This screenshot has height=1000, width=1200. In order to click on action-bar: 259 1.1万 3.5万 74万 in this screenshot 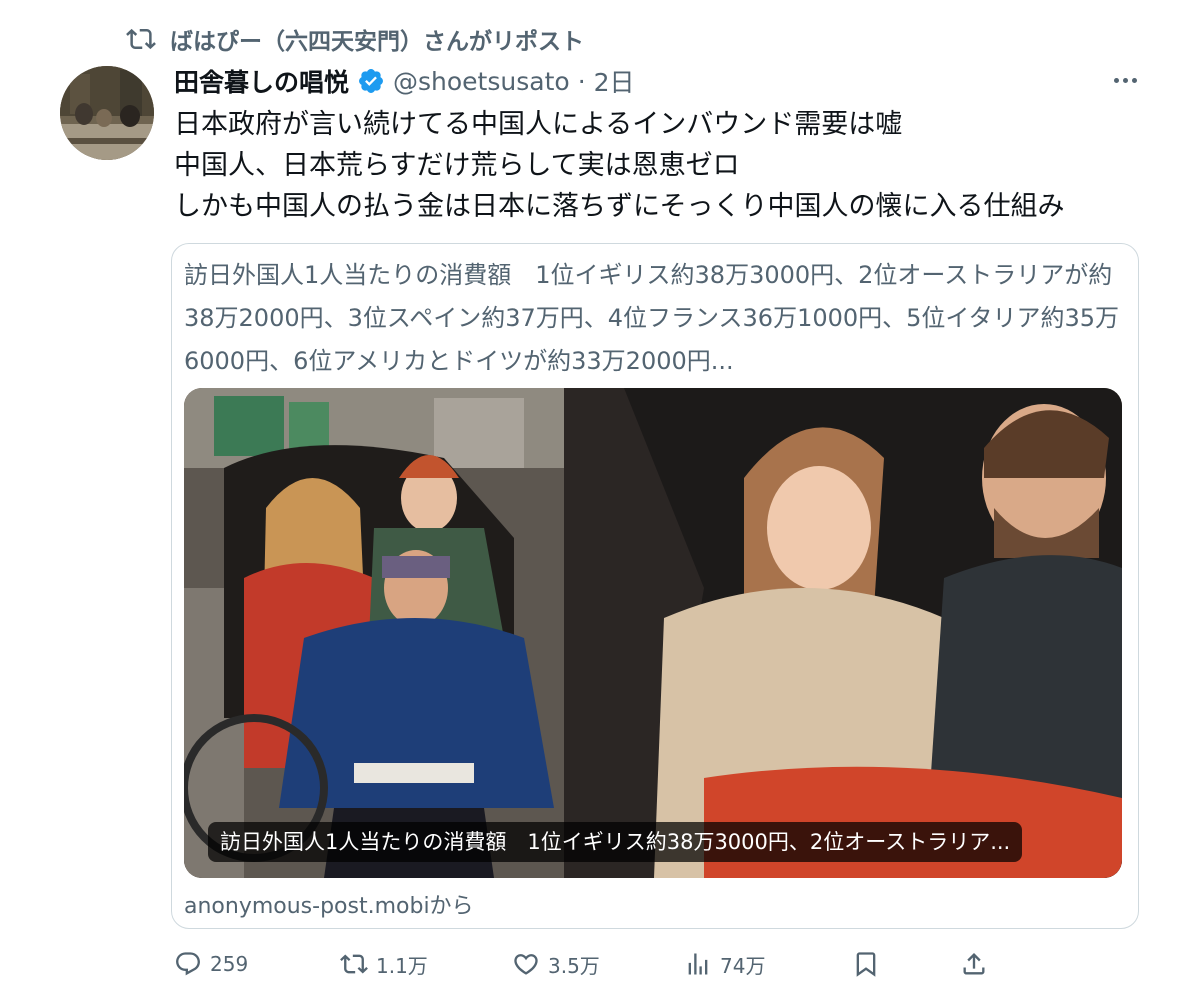, I will do `click(589, 964)`.